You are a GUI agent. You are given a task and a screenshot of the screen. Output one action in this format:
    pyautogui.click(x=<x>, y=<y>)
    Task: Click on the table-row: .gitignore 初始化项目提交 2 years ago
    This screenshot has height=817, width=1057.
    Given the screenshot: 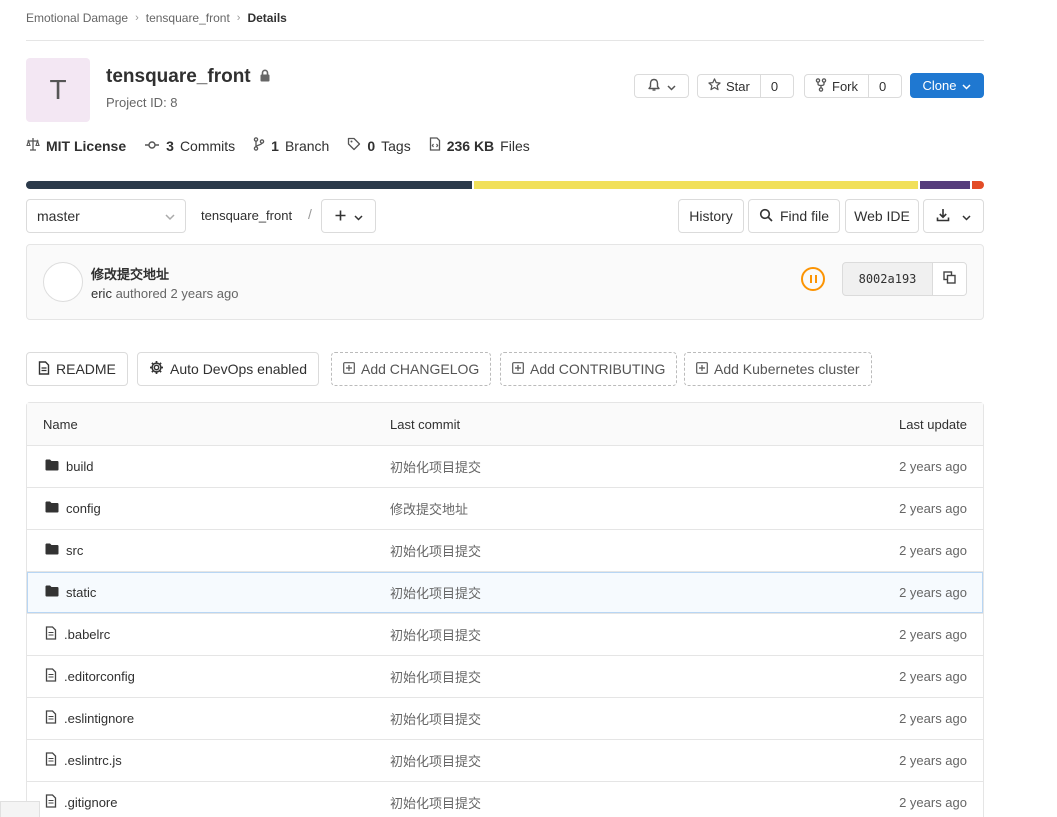 What is the action you would take?
    pyautogui.click(x=505, y=799)
    